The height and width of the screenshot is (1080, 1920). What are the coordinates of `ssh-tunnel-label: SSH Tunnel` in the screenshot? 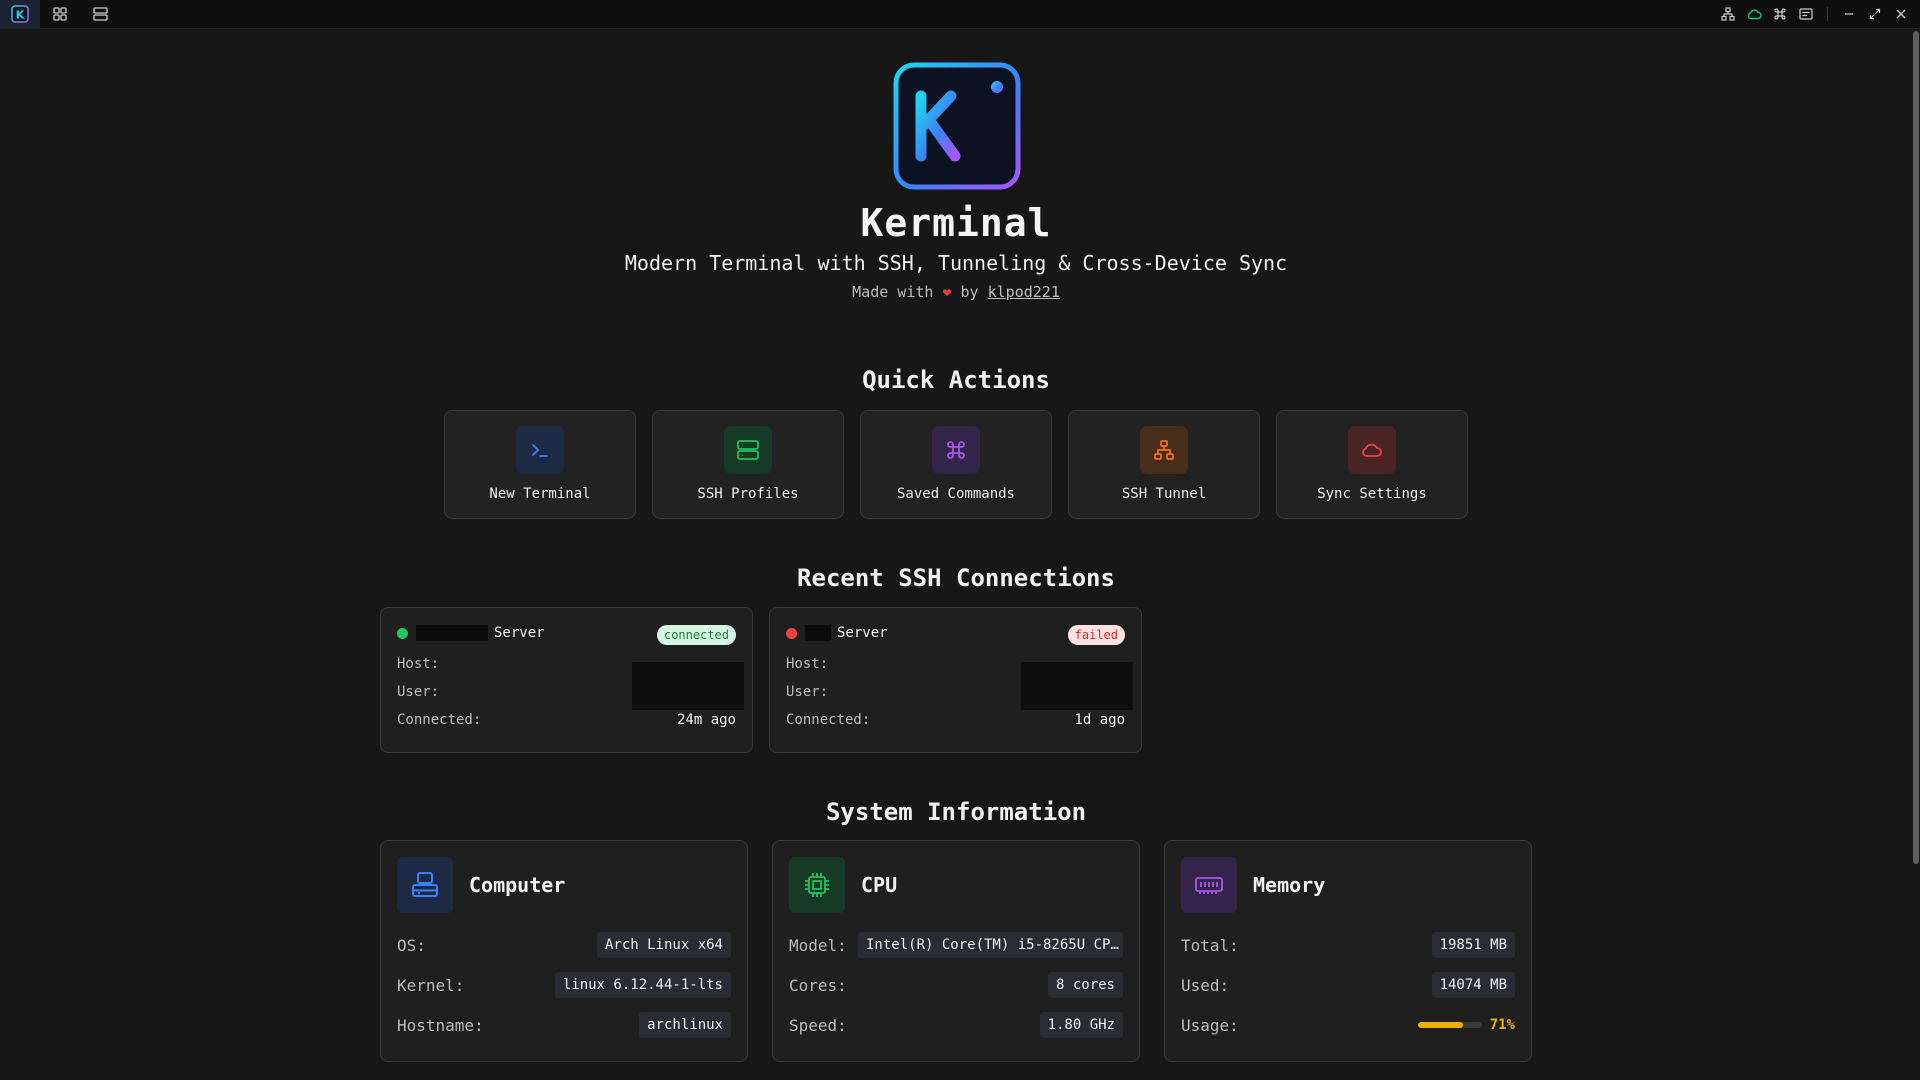 It's located at (1164, 494).